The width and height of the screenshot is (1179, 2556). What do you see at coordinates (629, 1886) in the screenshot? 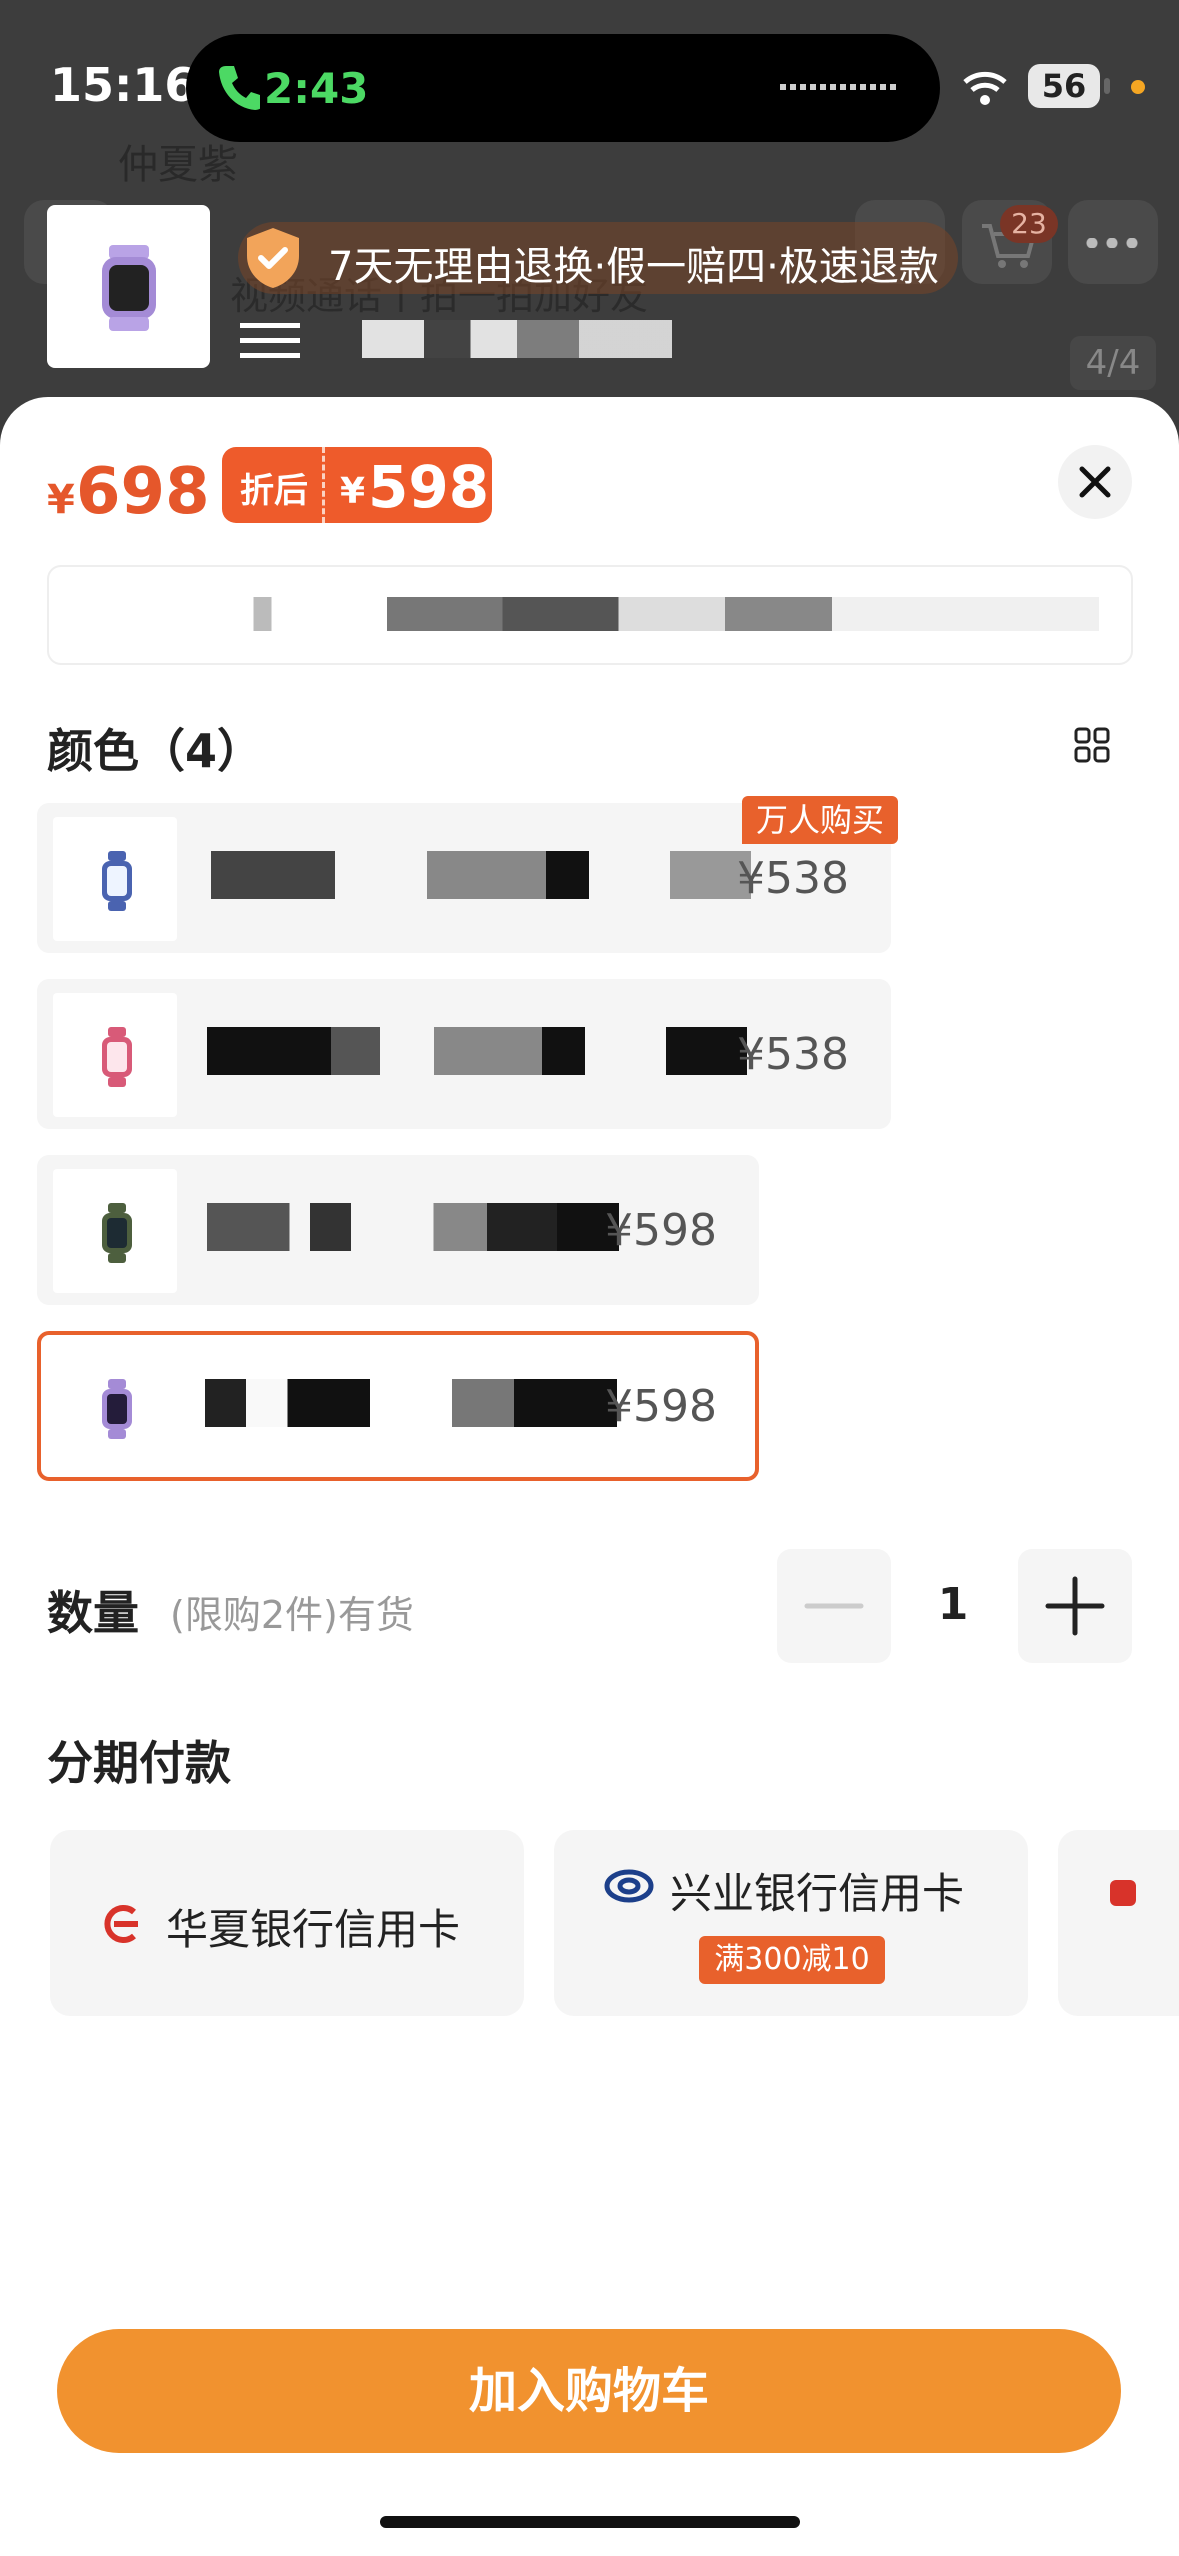
I see `industrial-bank-icon` at bounding box center [629, 1886].